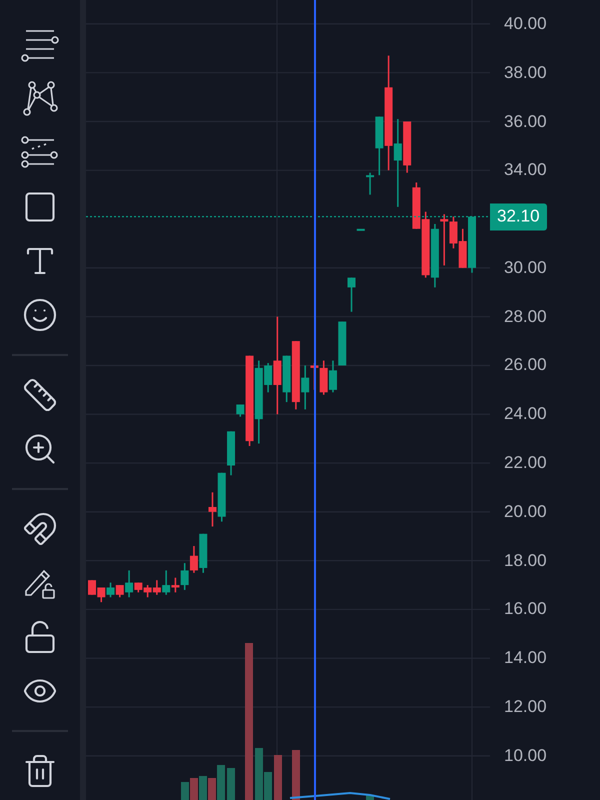  Describe the element at coordinates (40, 395) in the screenshot. I see `ruler-icon` at that location.